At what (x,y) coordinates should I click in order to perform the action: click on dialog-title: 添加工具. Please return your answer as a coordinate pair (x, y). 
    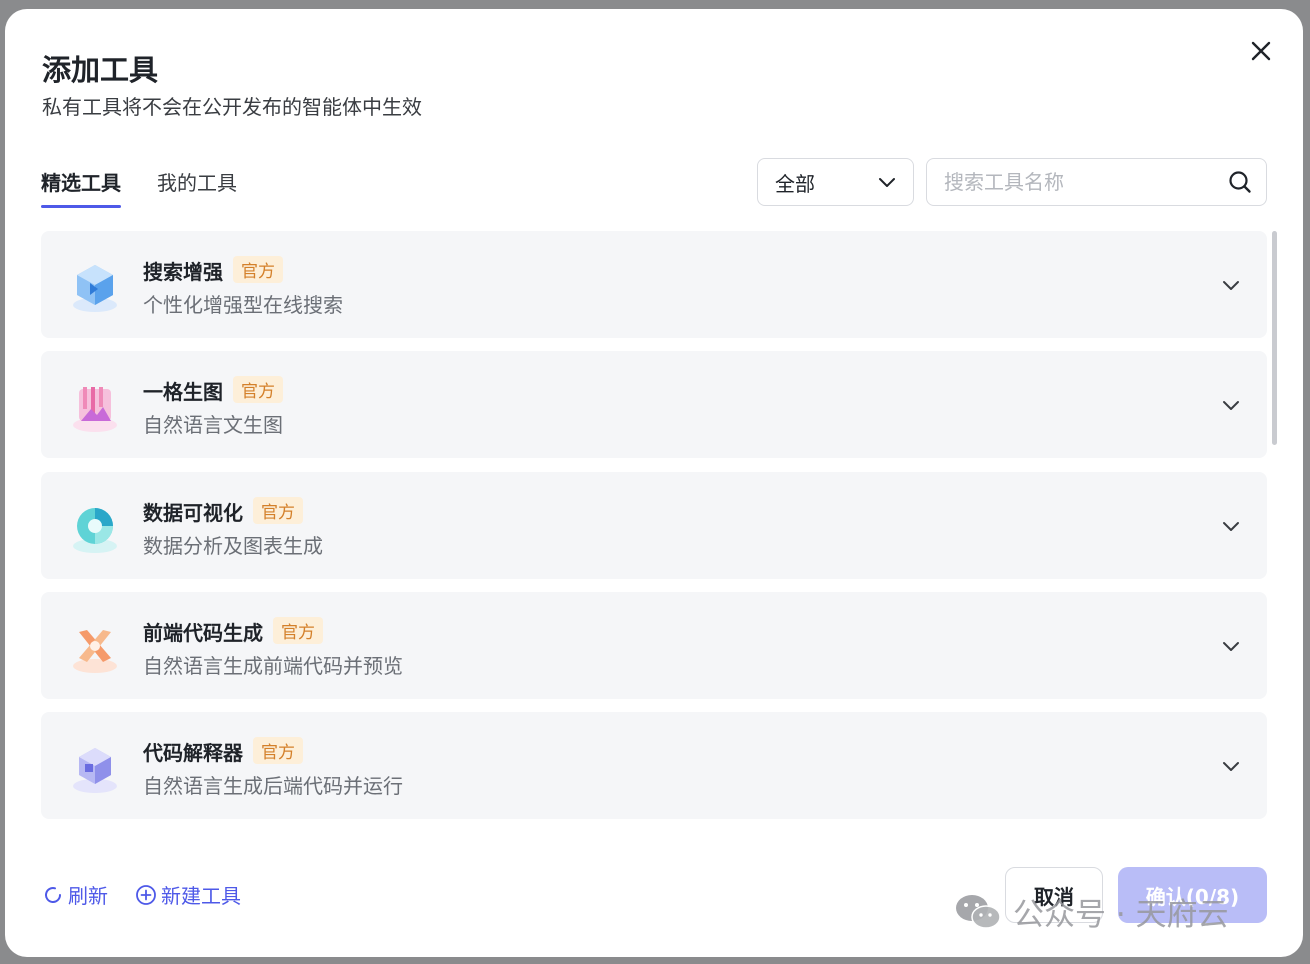
    Looking at the image, I should click on (100, 70).